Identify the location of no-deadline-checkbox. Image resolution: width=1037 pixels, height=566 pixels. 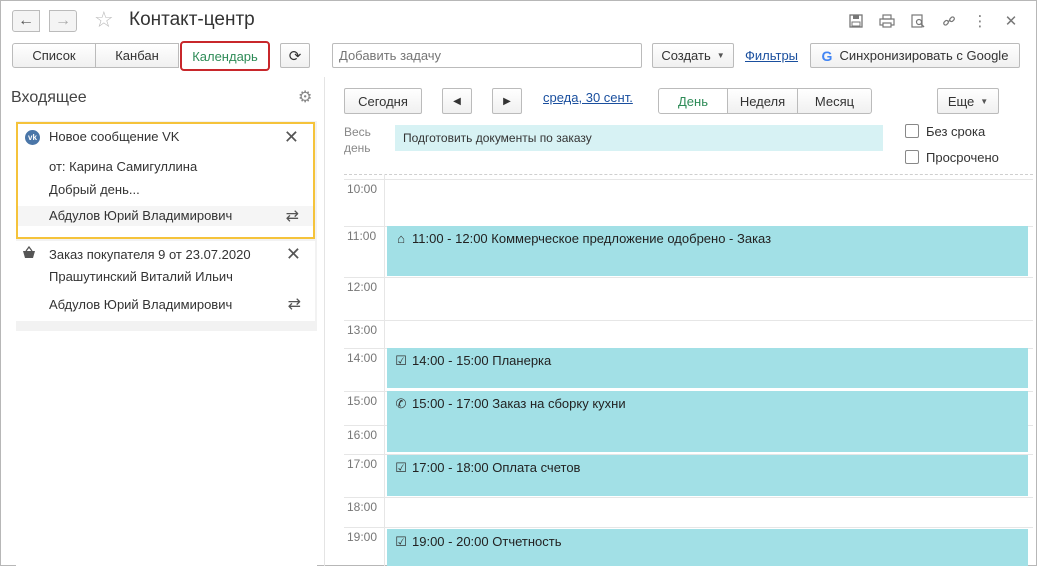
(912, 131).